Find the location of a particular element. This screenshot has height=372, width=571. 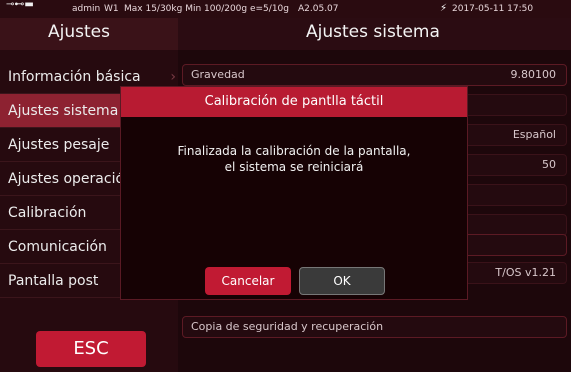

backup-setting: Copia de seguridad y recuperación is located at coordinates (374, 327).